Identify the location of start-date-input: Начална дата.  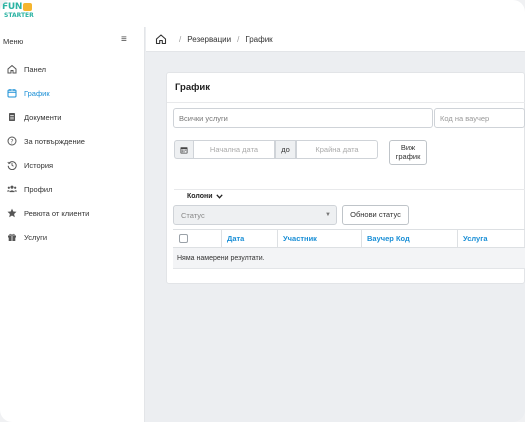
(234, 149).